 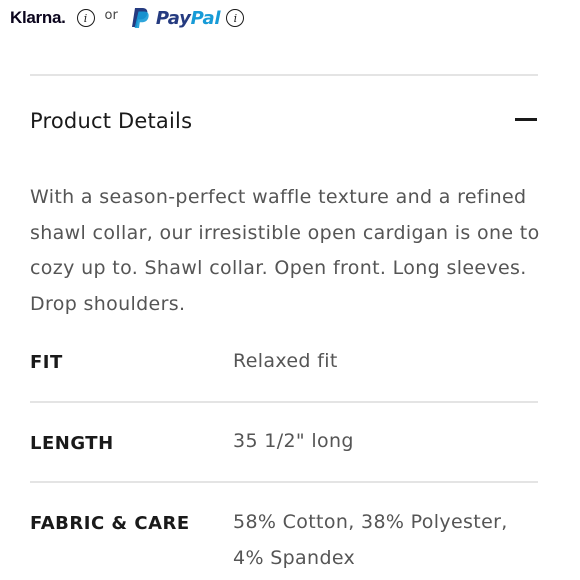 What do you see at coordinates (72, 443) in the screenshot?
I see `spec-label-length: LENGTH` at bounding box center [72, 443].